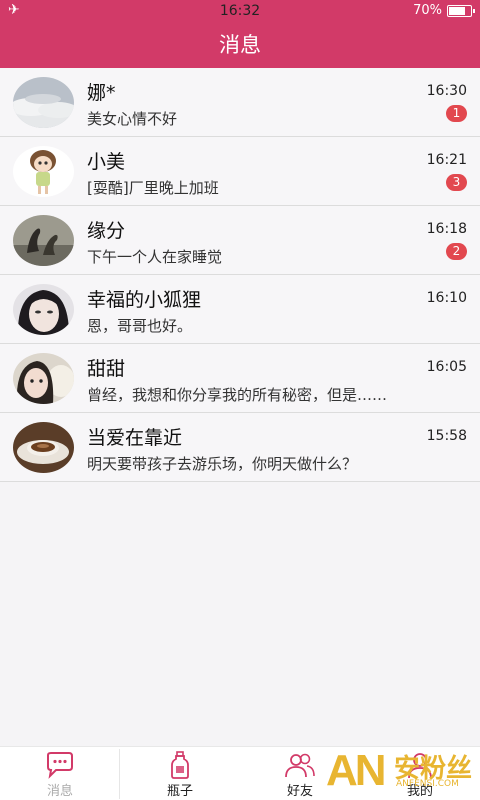  I want to click on status-time: 16:32, so click(240, 11).